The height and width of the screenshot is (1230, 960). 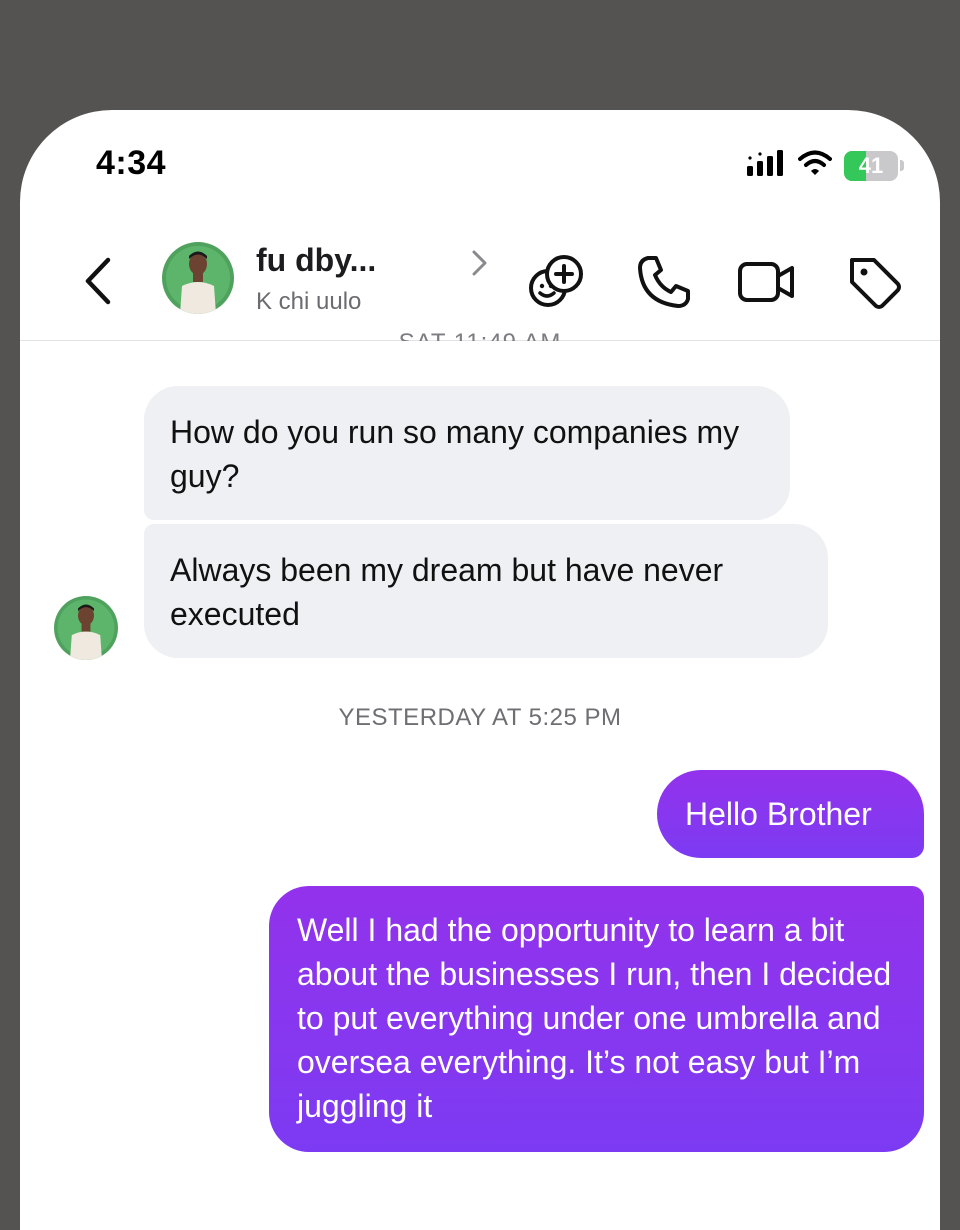 I want to click on cellular-signal-icon, so click(x=766, y=165).